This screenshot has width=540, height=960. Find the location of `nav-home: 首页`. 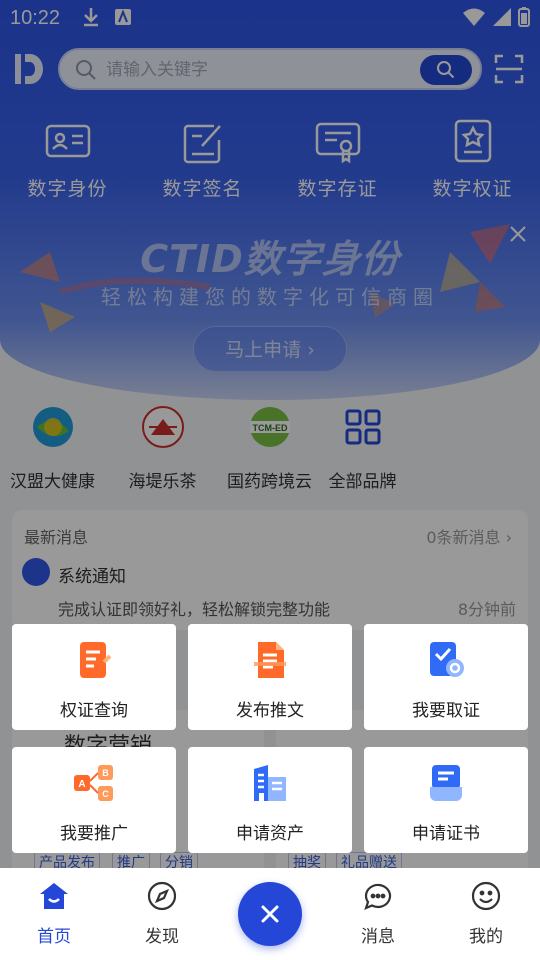

nav-home: 首页 is located at coordinates (54, 913).